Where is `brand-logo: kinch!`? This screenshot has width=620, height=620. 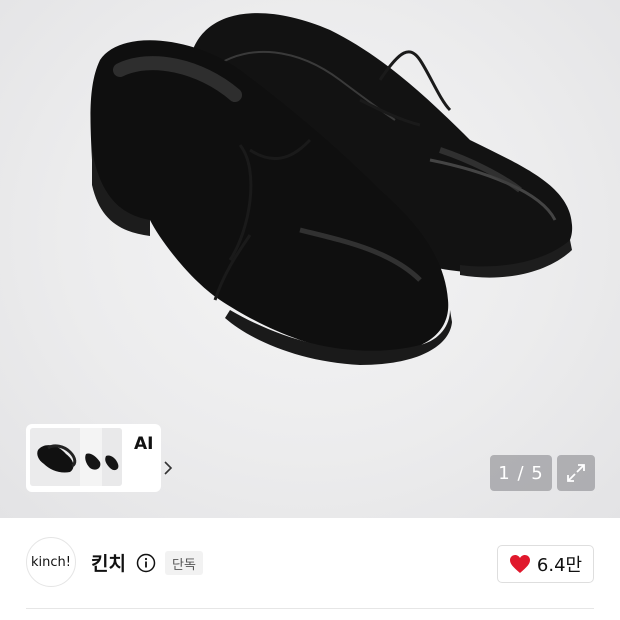
brand-logo: kinch! is located at coordinates (51, 562).